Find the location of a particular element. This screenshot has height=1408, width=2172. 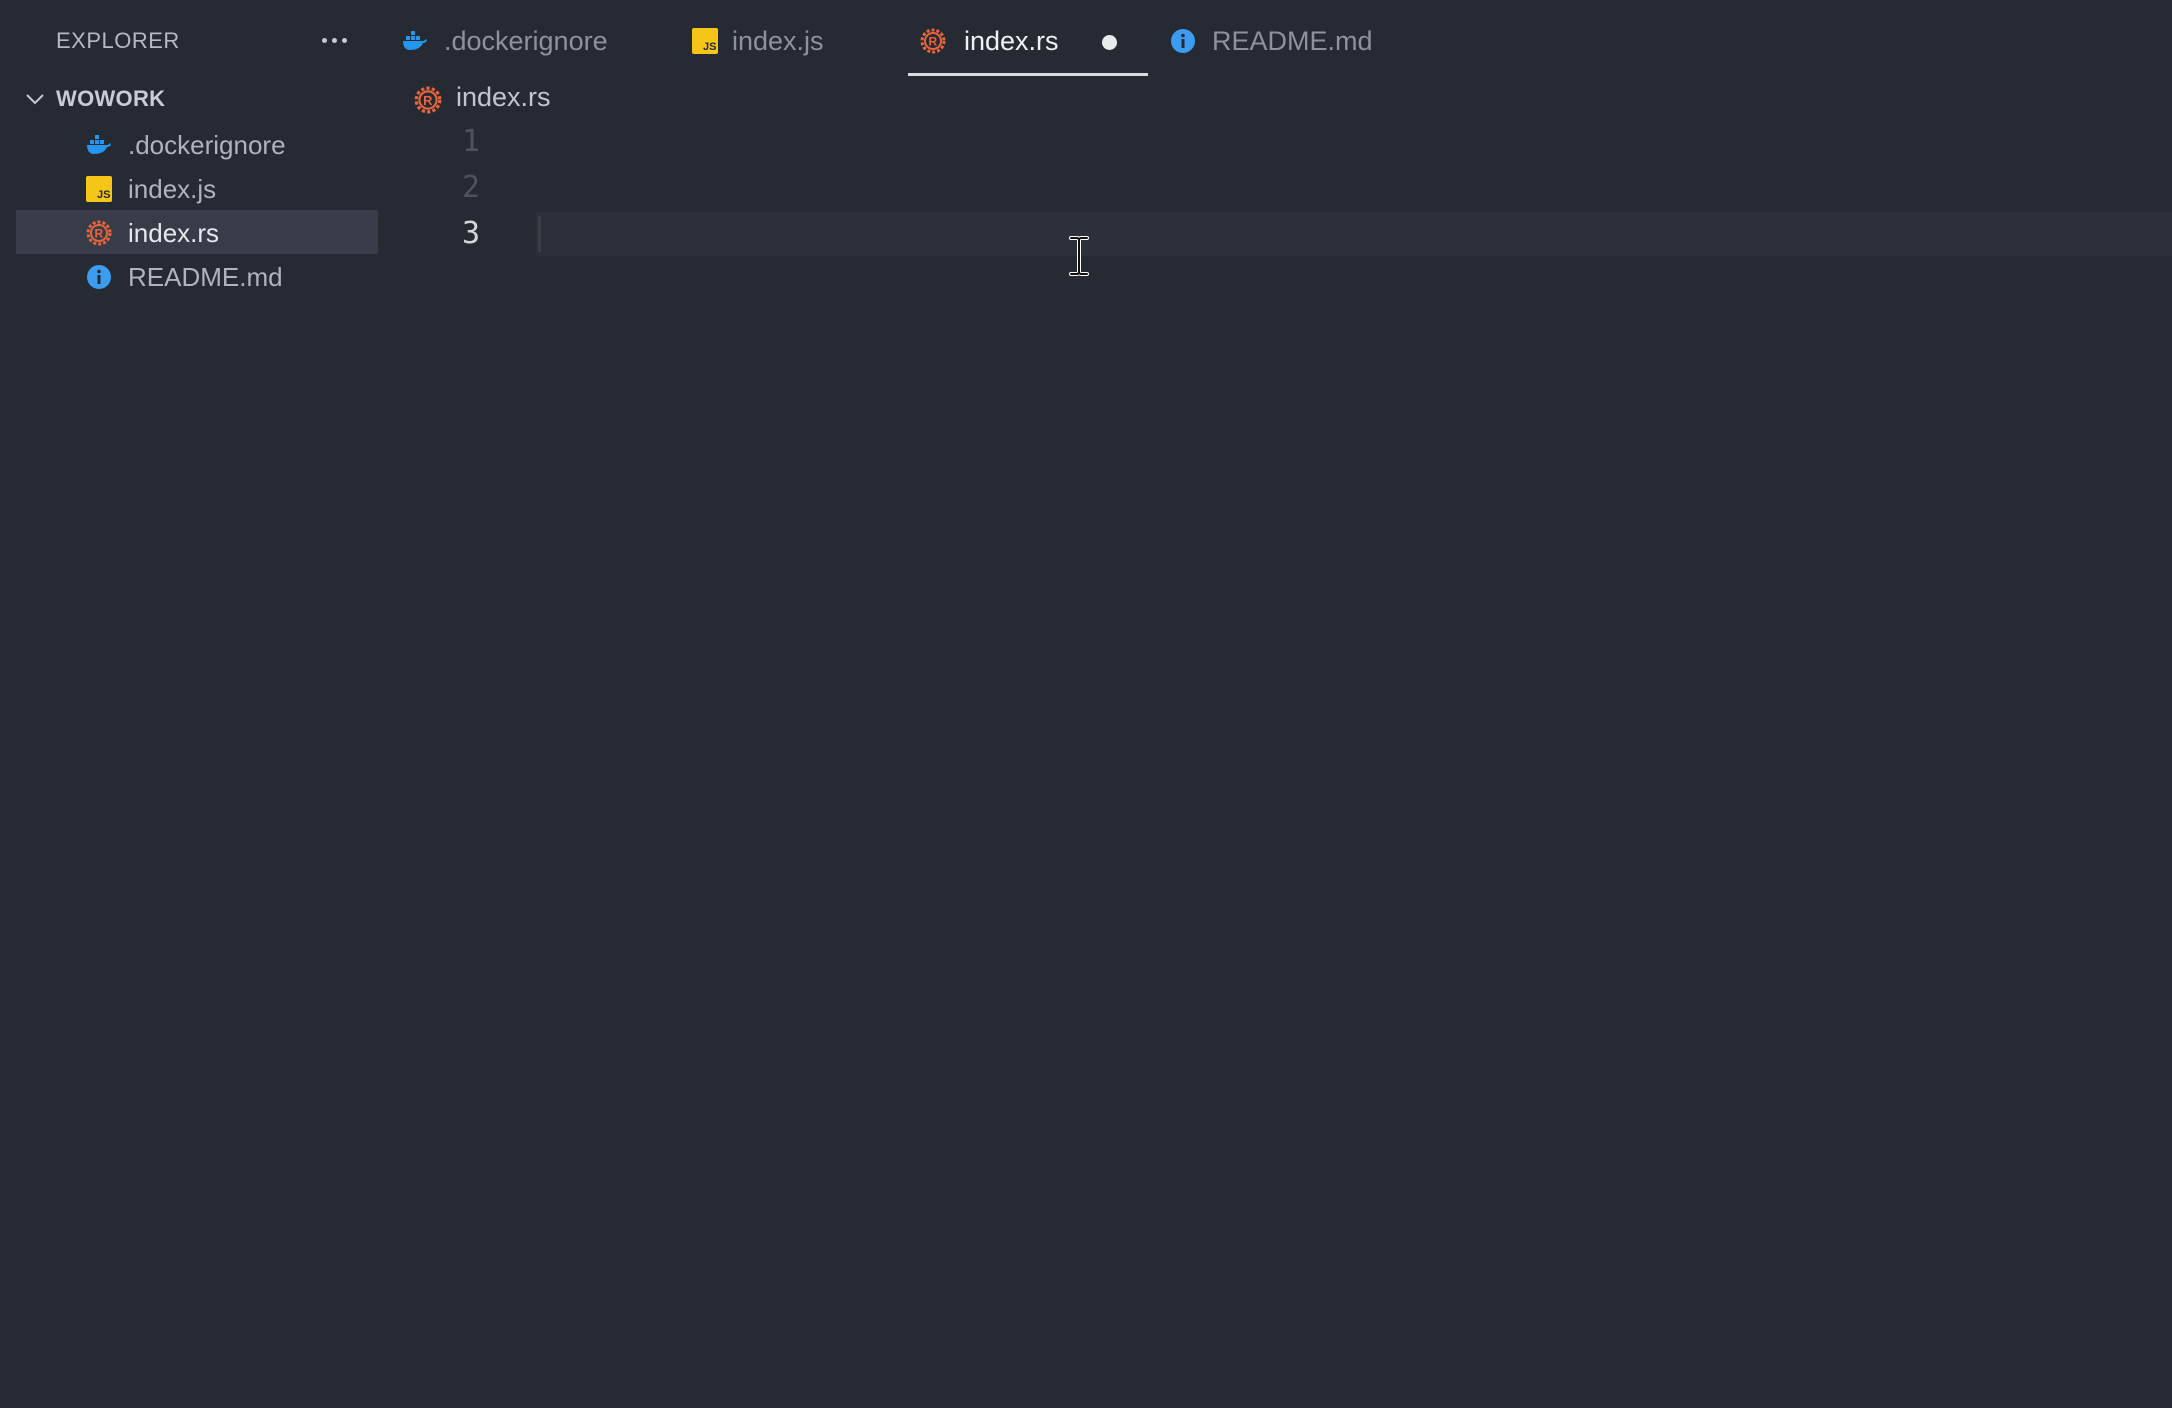

tab-dockerignore: .dockerignore is located at coordinates (517, 38).